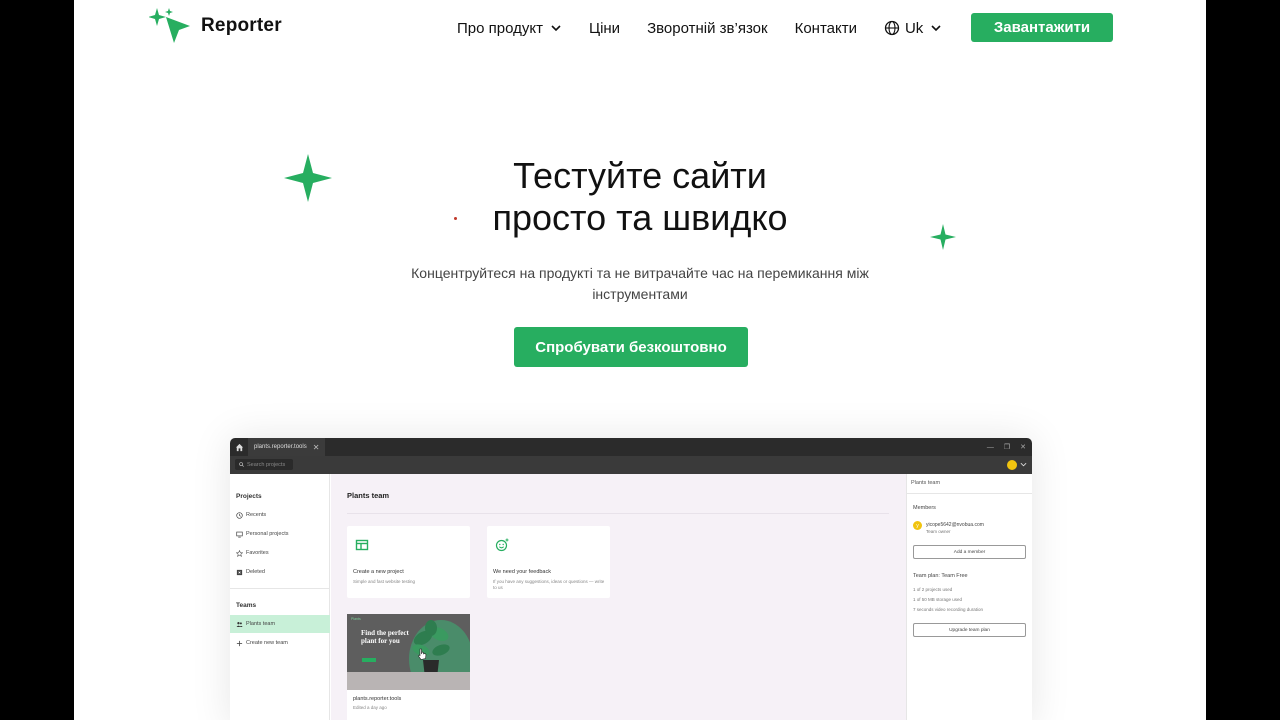  I want to click on maximize-icon: ❐, so click(1007, 447).